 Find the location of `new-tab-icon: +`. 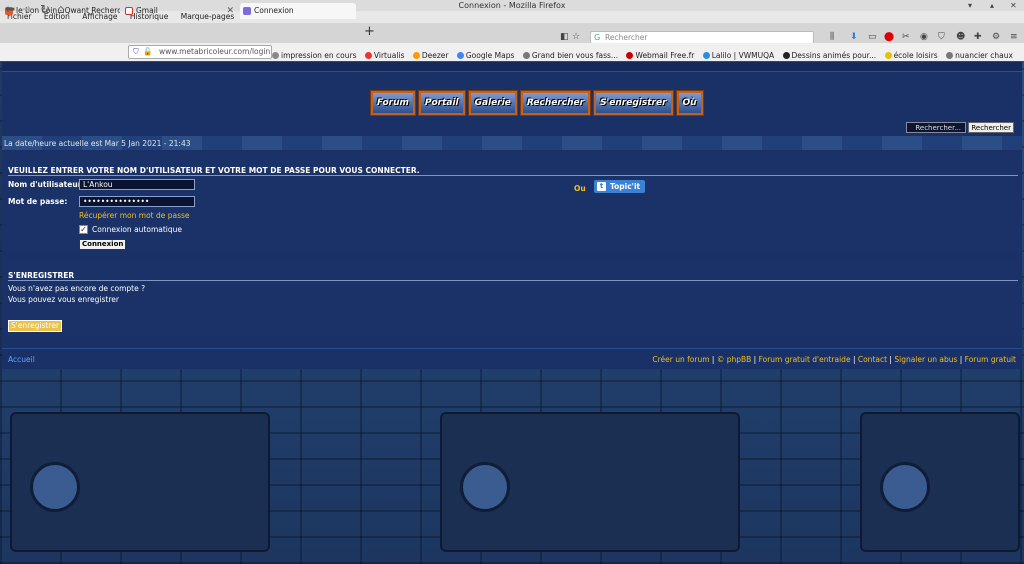

new-tab-icon: + is located at coordinates (369, 31).